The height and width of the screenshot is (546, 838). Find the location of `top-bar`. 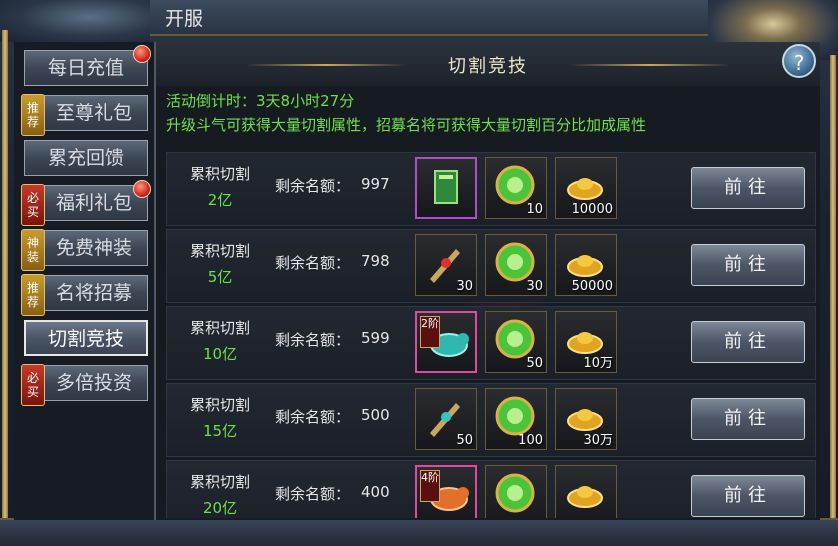

top-bar is located at coordinates (430, 18).